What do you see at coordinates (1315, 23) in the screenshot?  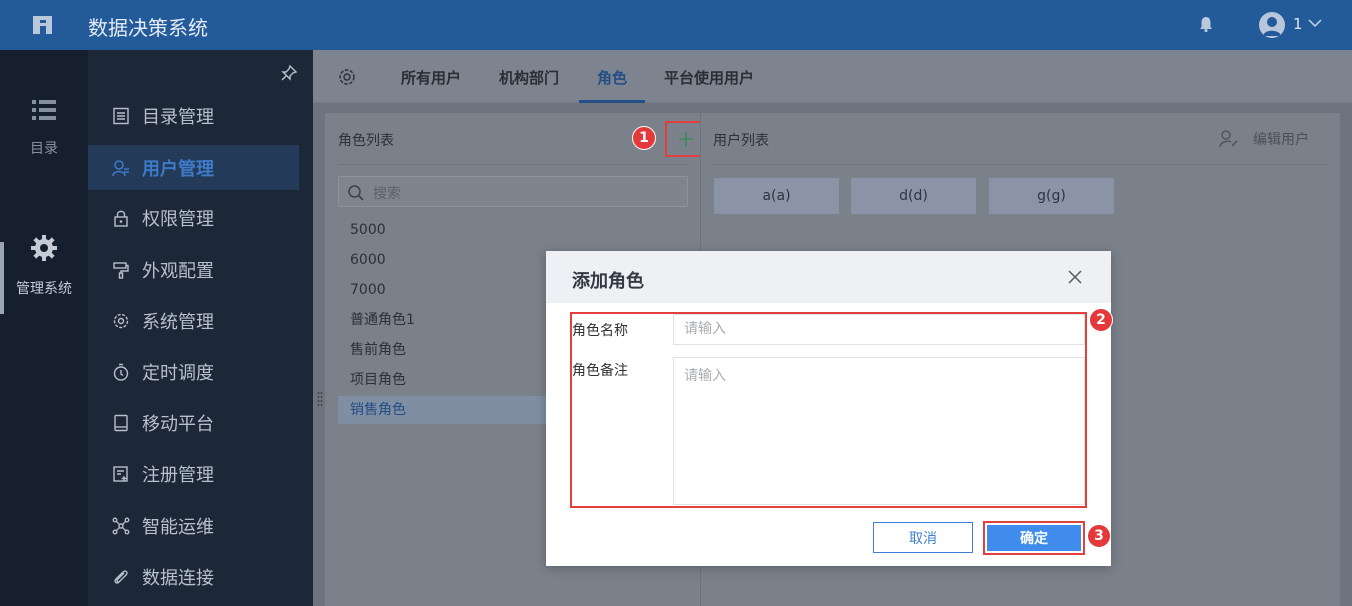 I see `chevron-down-icon` at bounding box center [1315, 23].